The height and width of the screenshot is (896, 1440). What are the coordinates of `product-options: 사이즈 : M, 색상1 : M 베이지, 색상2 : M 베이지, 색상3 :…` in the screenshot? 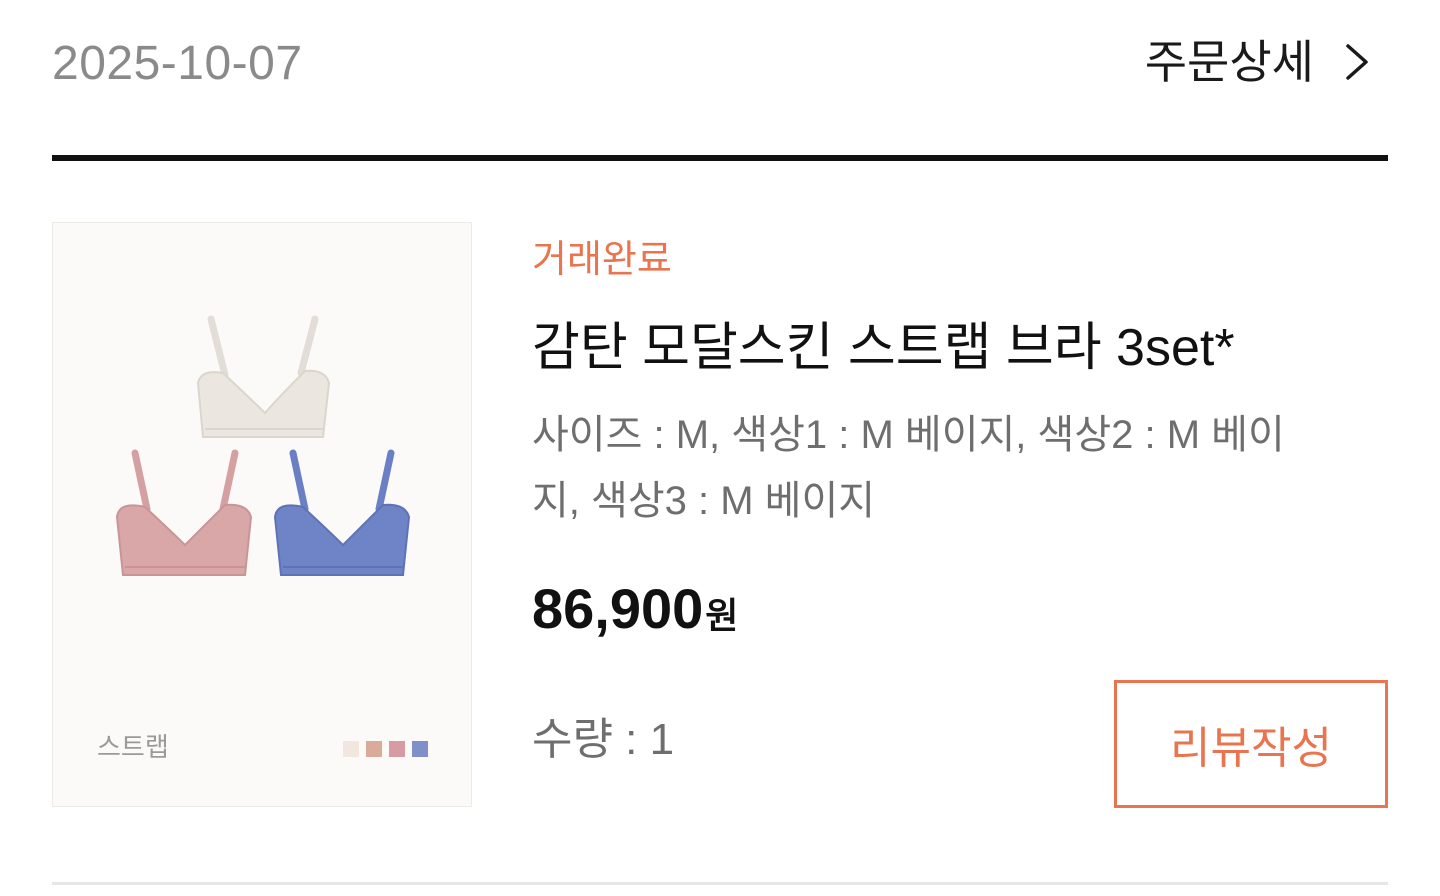 It's located at (908, 468).